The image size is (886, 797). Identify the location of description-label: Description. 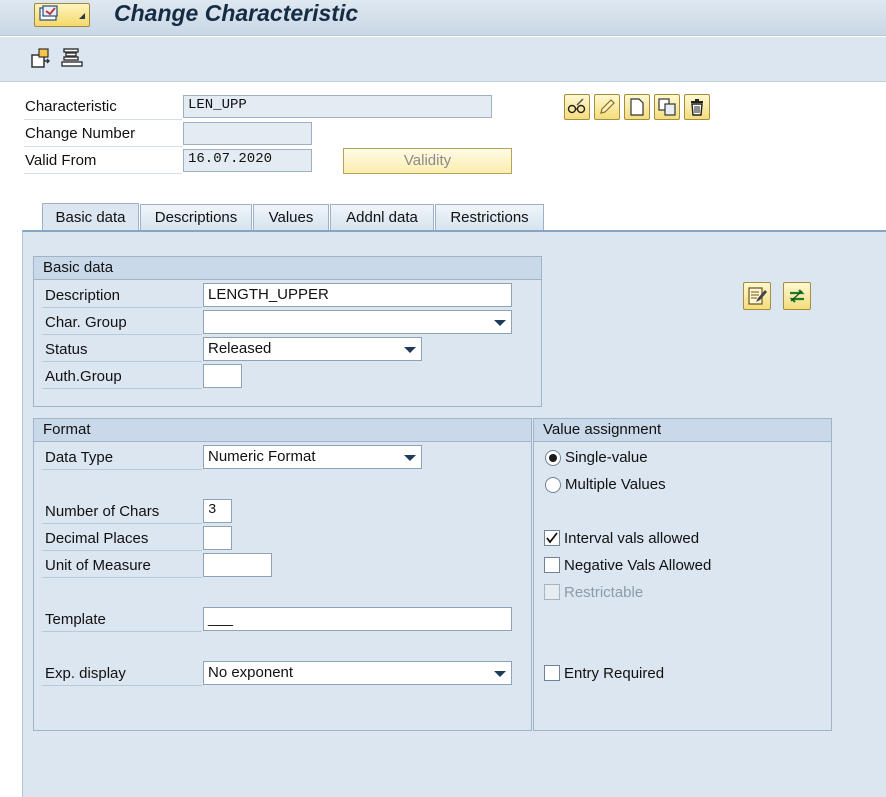
(83, 295).